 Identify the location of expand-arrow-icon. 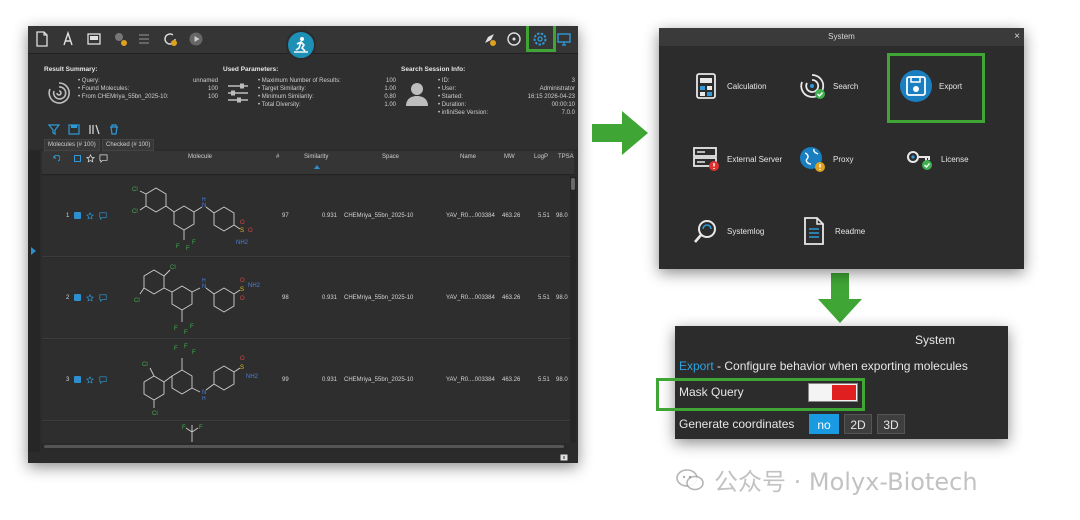
(33, 251).